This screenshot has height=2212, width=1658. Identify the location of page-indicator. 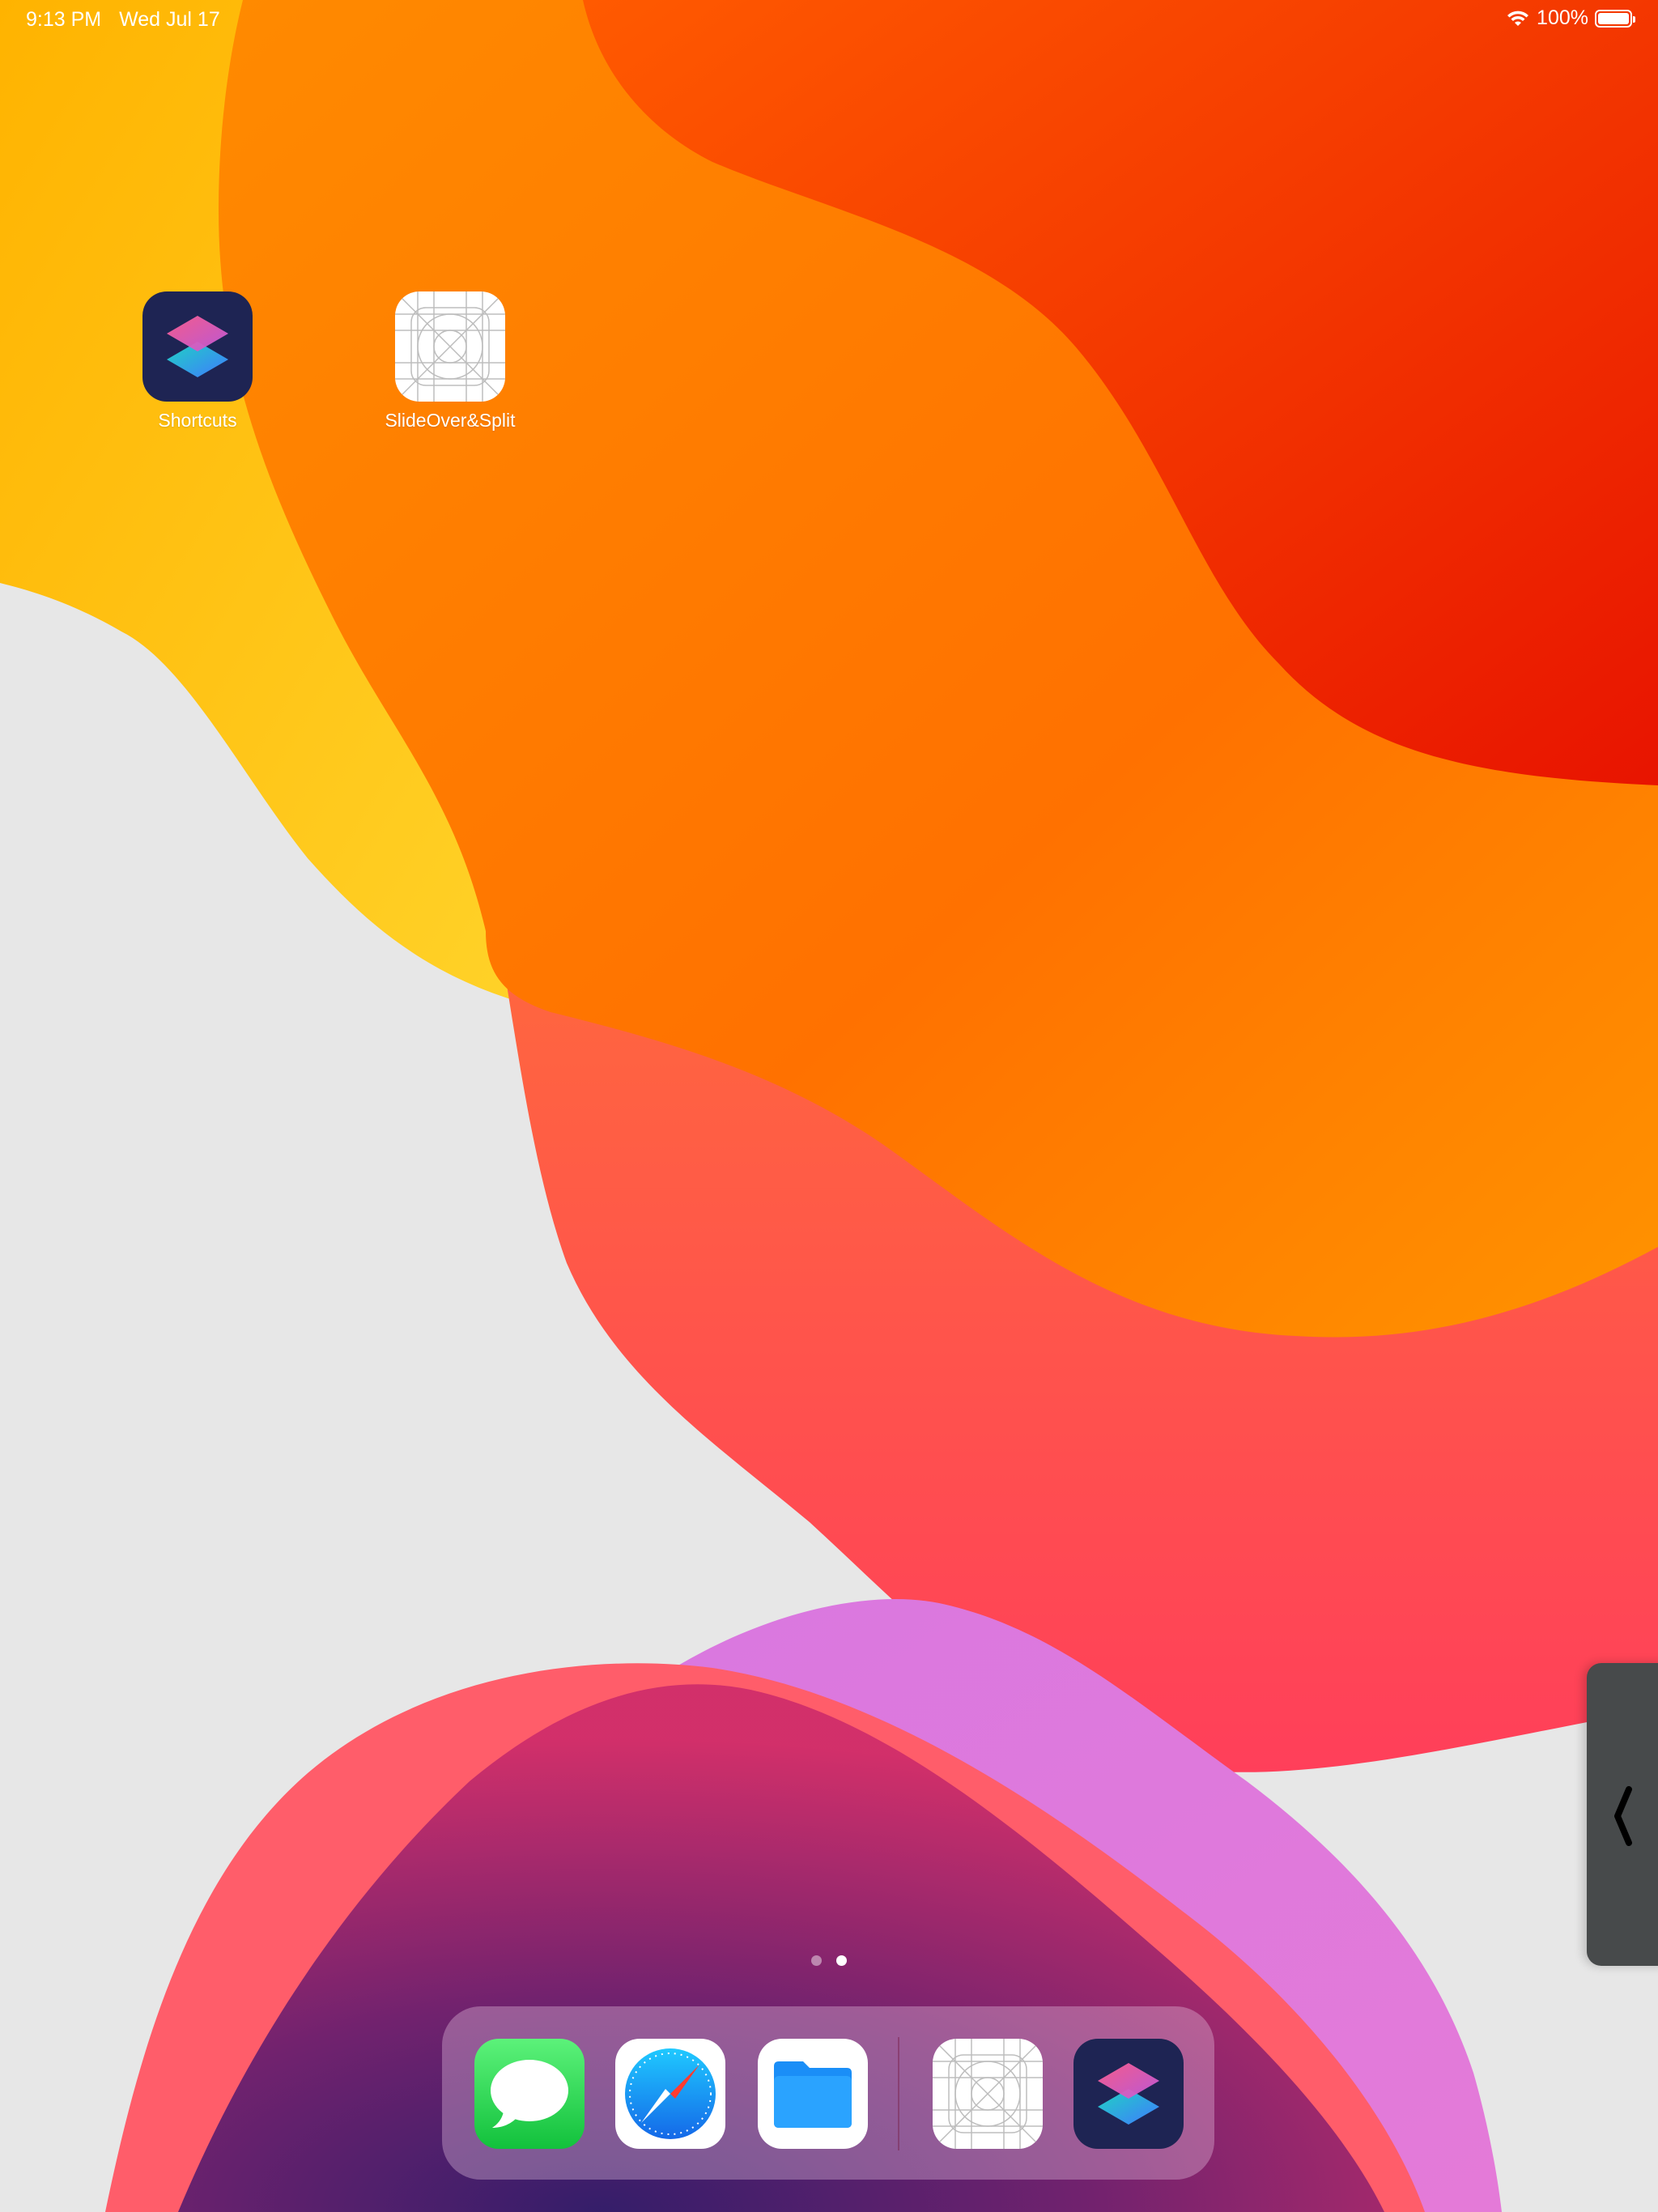
(829, 1961).